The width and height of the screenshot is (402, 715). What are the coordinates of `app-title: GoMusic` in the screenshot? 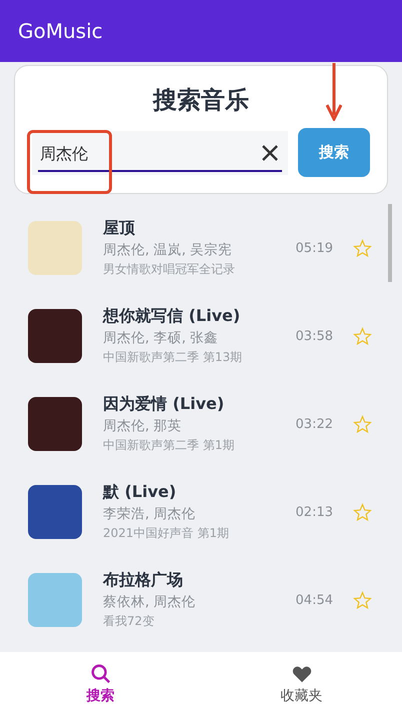 It's located at (60, 31).